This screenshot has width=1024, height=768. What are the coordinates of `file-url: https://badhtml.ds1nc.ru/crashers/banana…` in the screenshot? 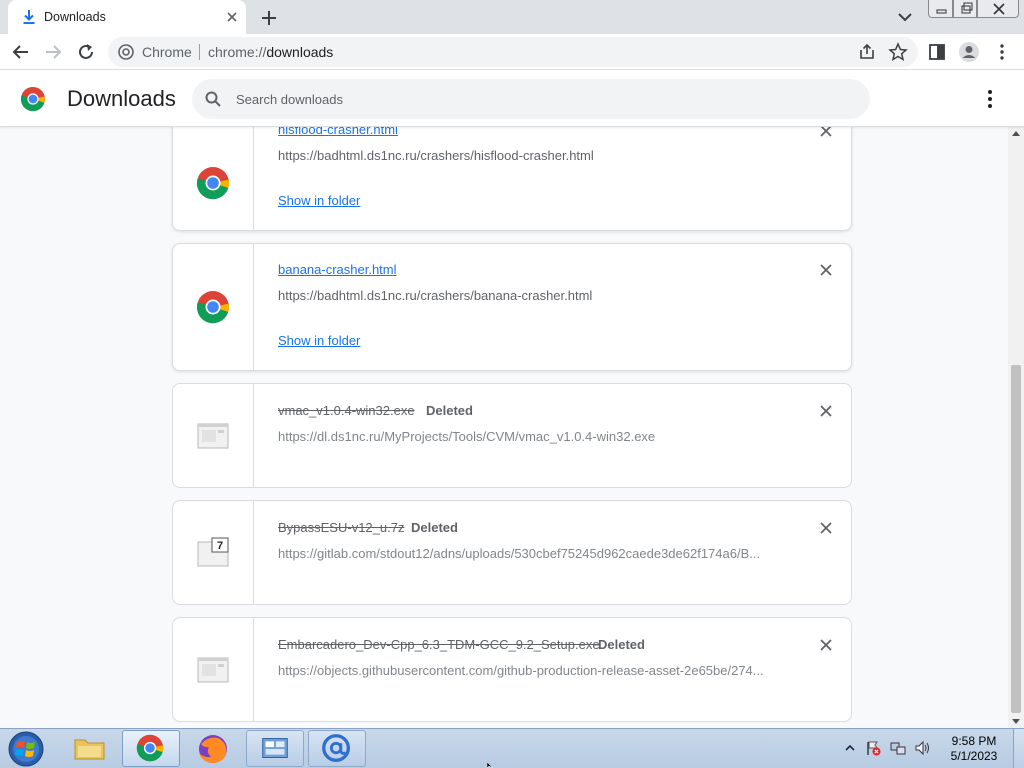 It's located at (528, 295).